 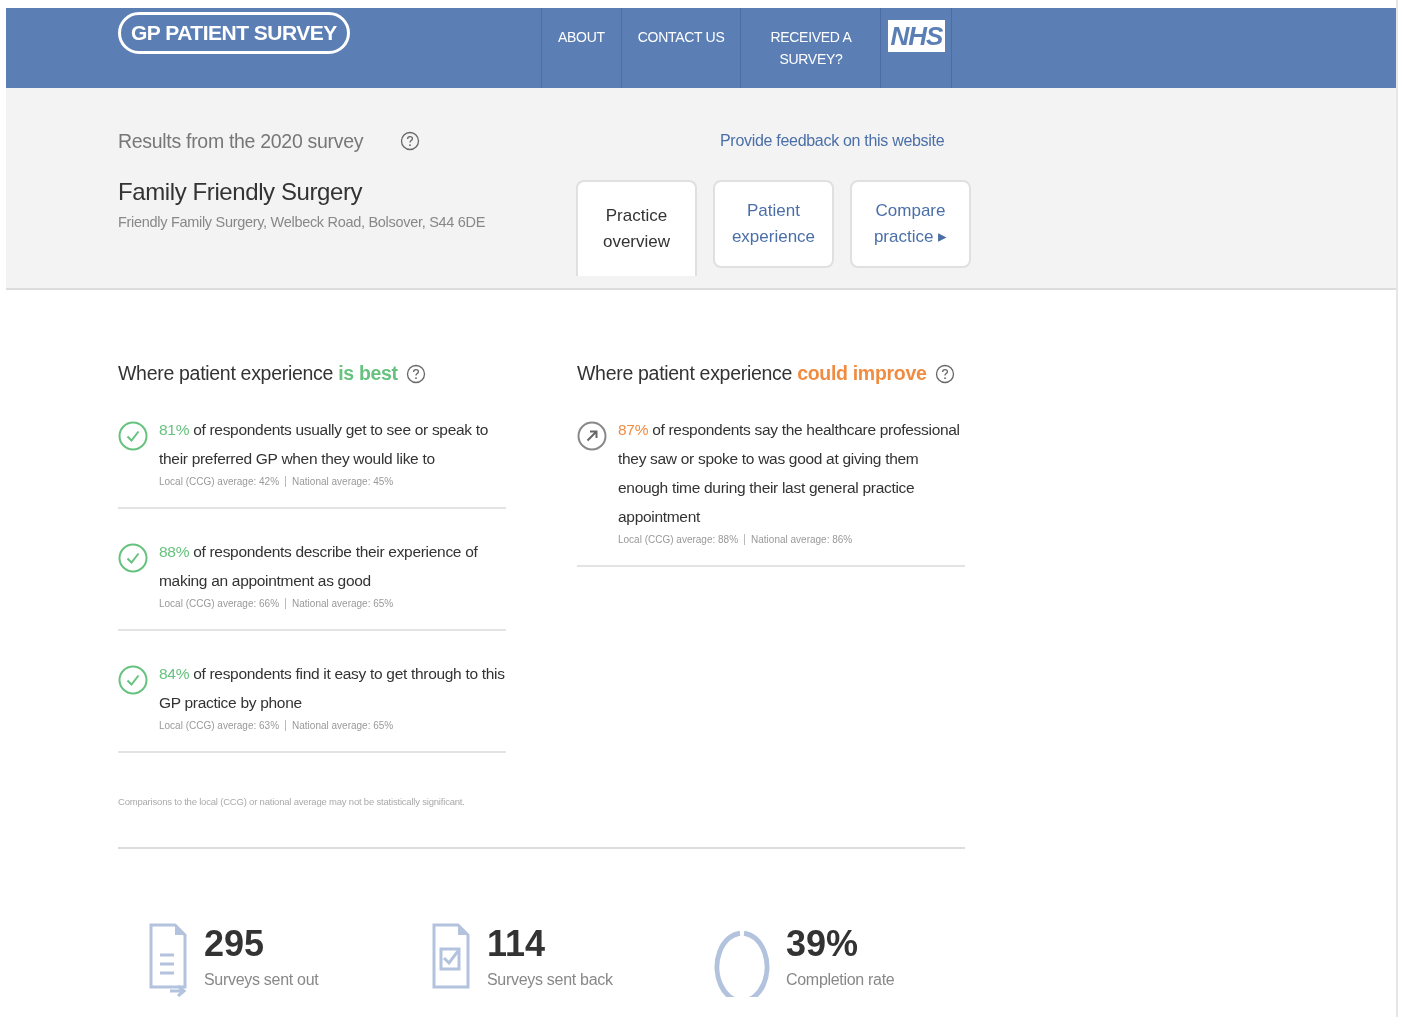 I want to click on site-logo: GP PATIENT SURVEY, so click(x=234, y=33).